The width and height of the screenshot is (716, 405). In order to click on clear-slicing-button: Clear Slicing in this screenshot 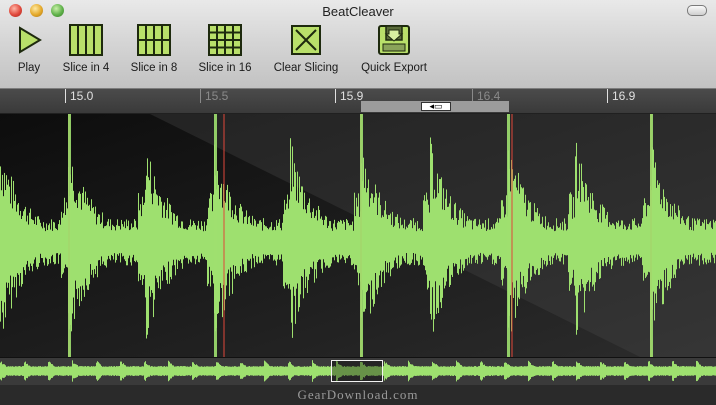, I will do `click(306, 49)`.